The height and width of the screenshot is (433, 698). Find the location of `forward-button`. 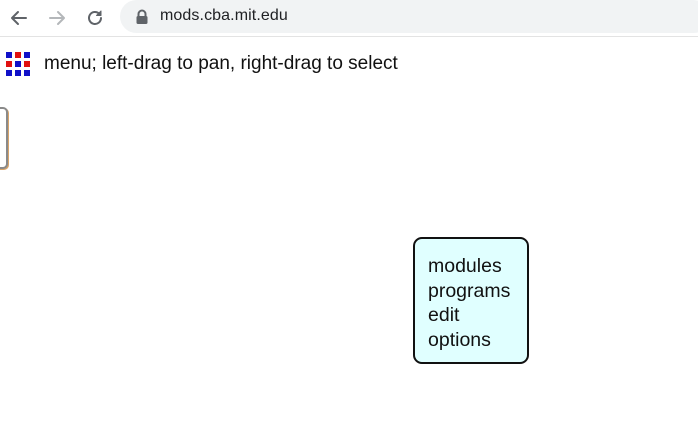

forward-button is located at coordinates (57, 18).